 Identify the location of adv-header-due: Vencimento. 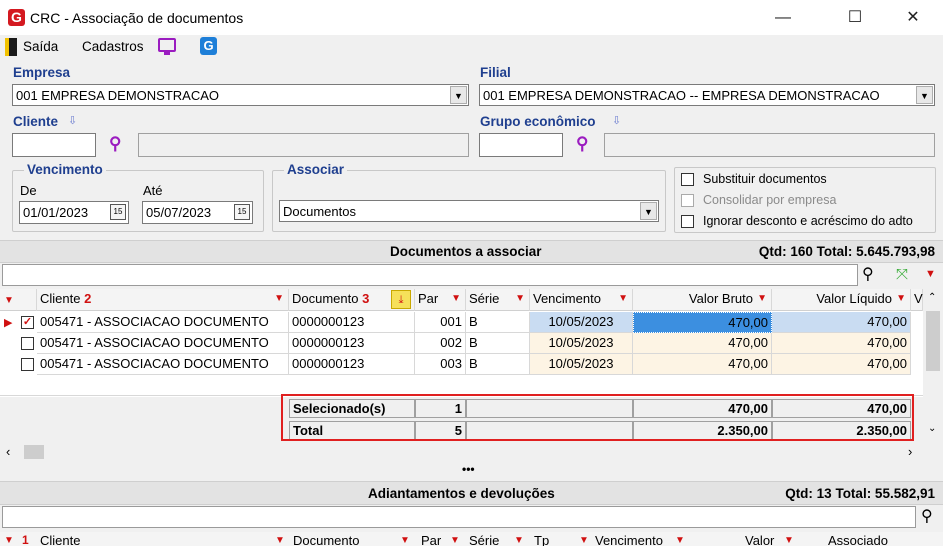
(629, 539).